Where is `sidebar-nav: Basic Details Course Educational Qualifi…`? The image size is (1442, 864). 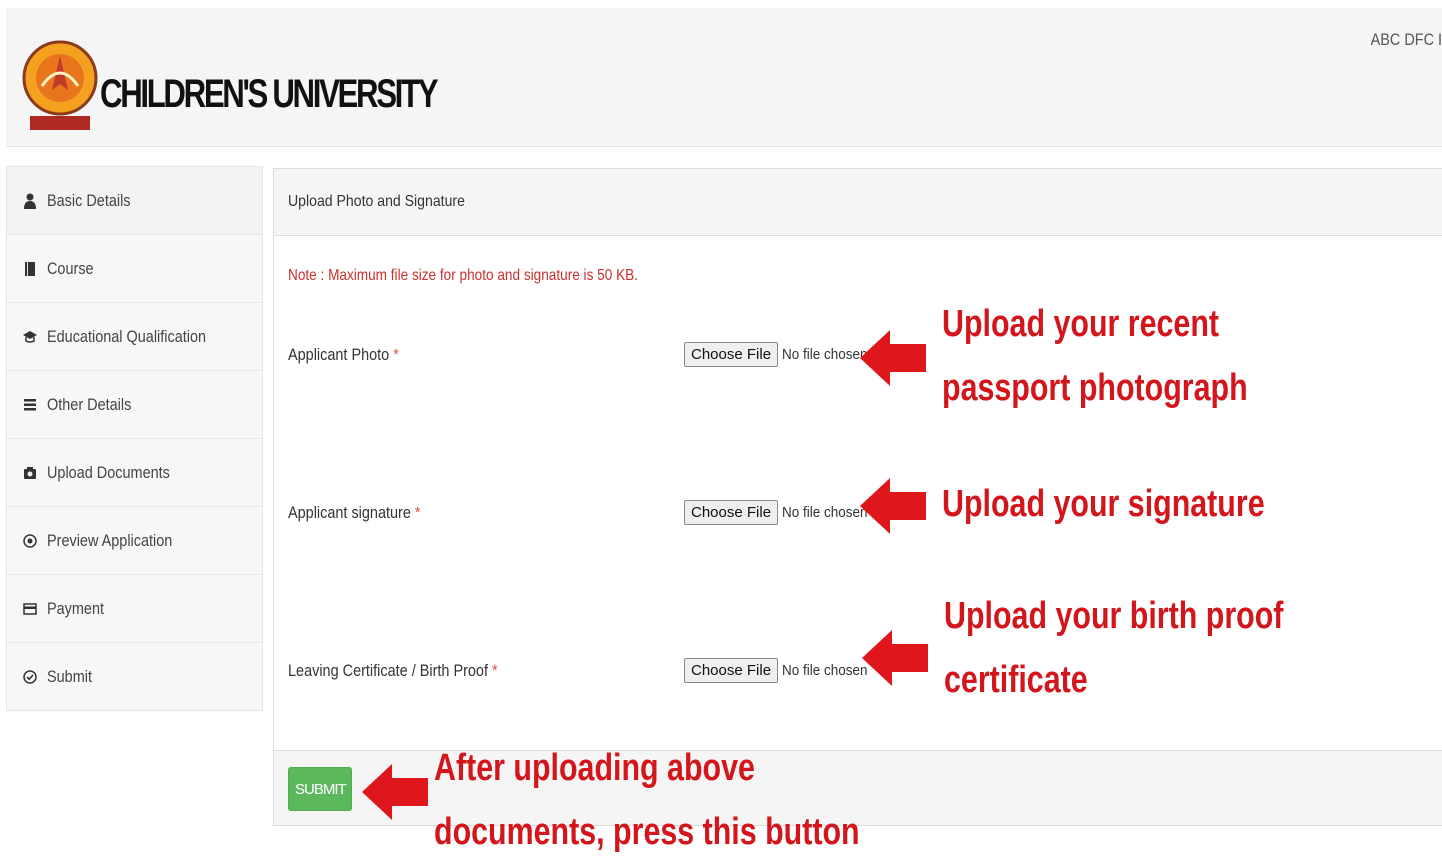 sidebar-nav: Basic Details Course Educational Qualifi… is located at coordinates (134, 438).